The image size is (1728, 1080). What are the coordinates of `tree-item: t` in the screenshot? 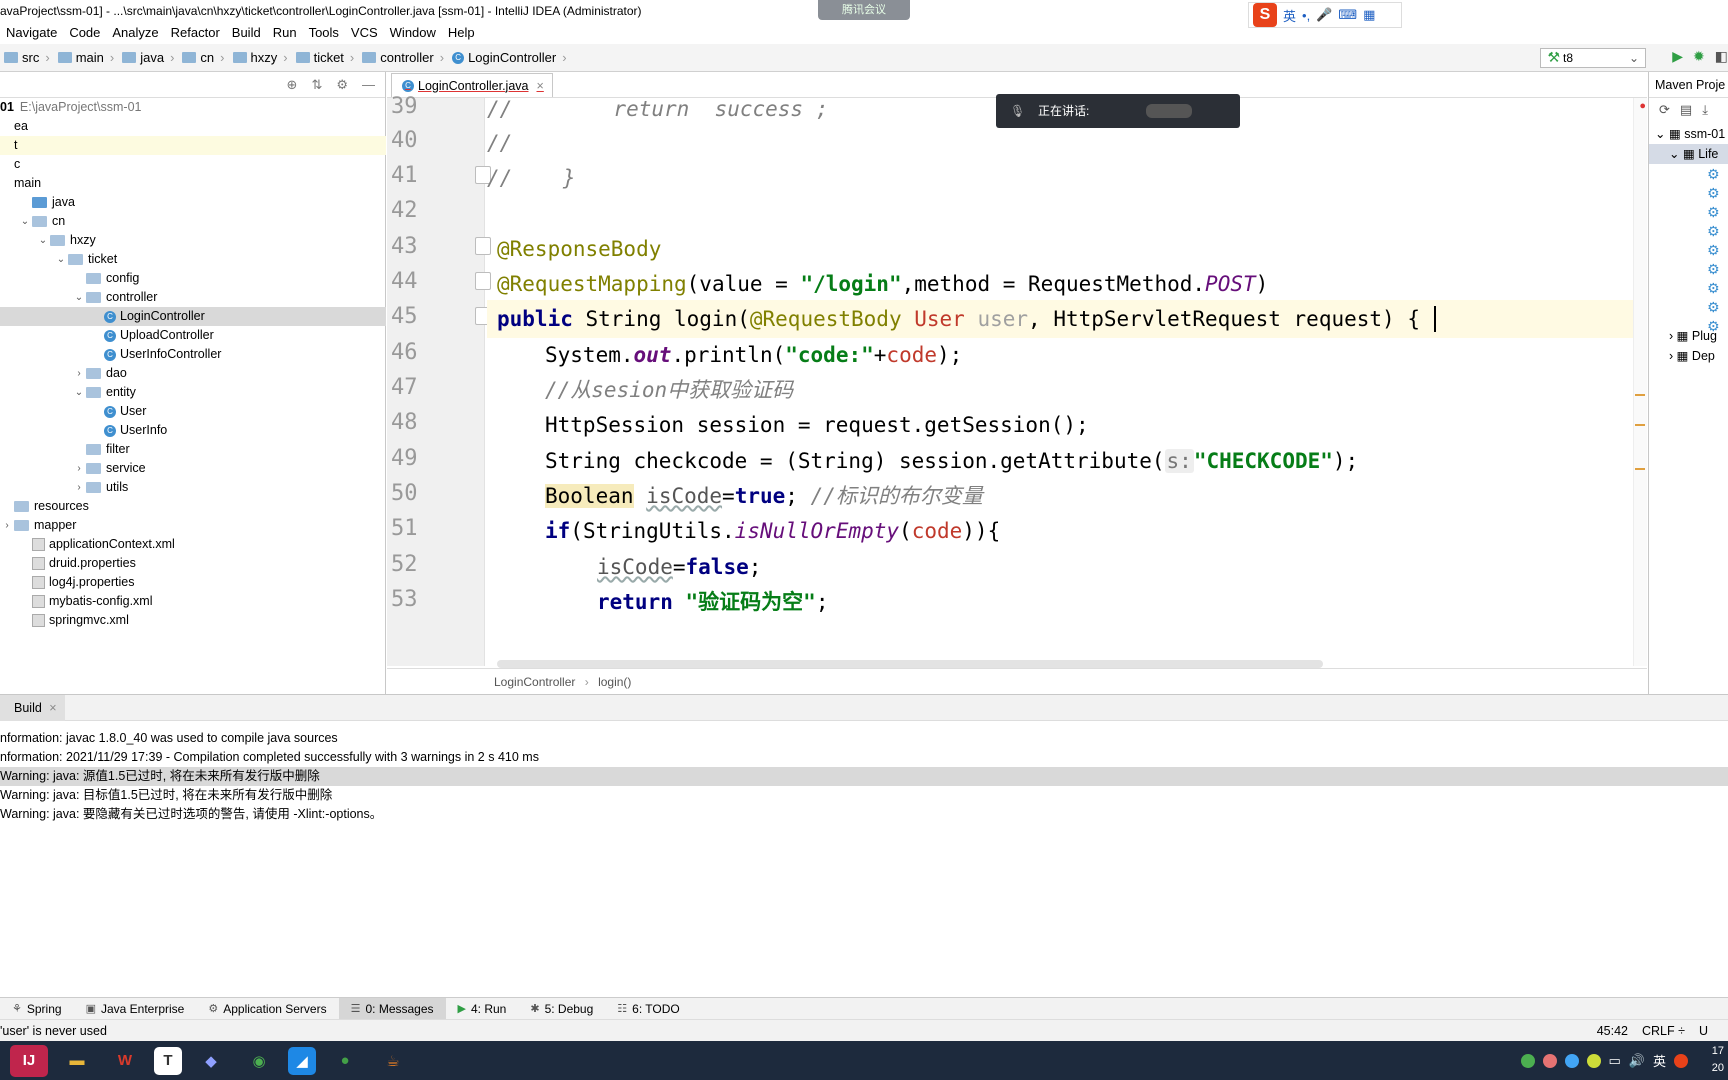 It's located at (193, 145).